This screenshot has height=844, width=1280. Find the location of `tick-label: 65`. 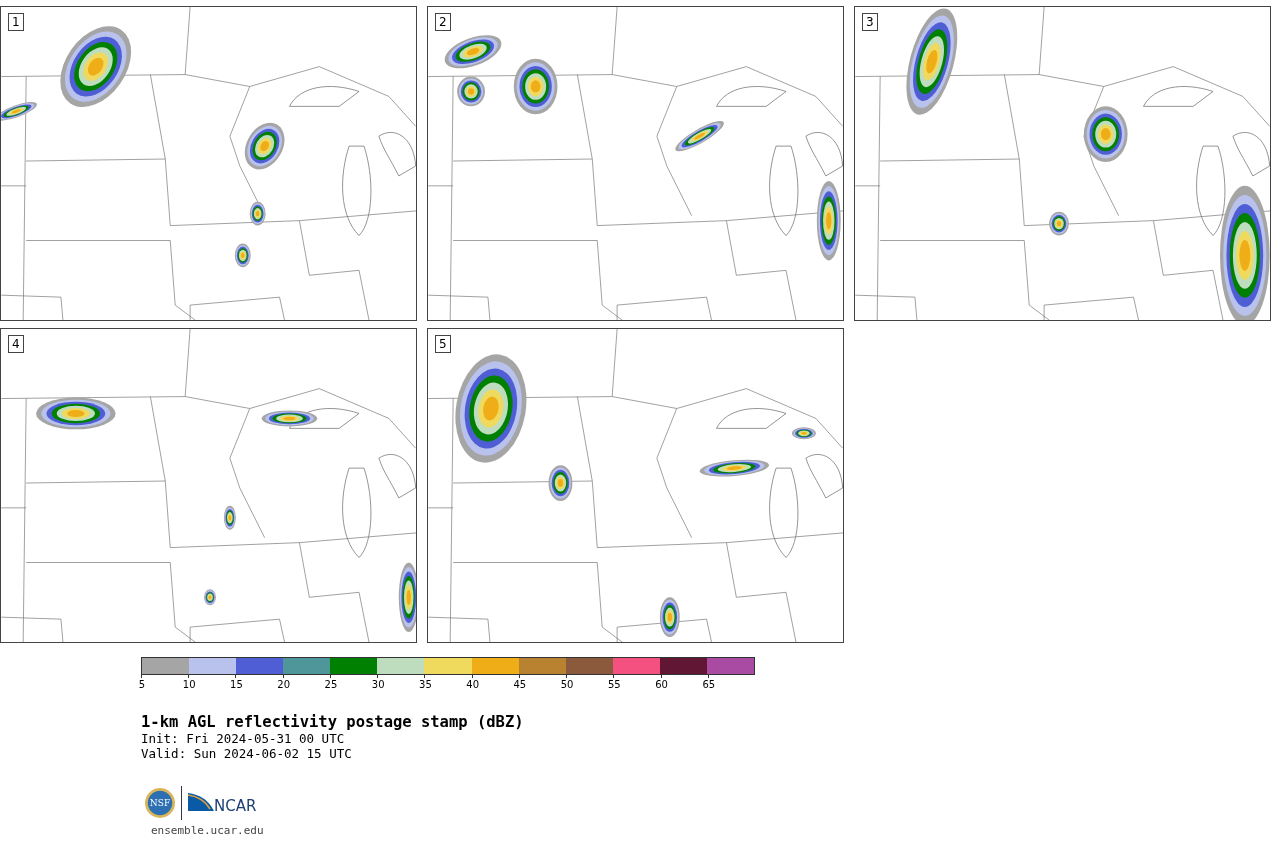

tick-label: 65 is located at coordinates (709, 684).